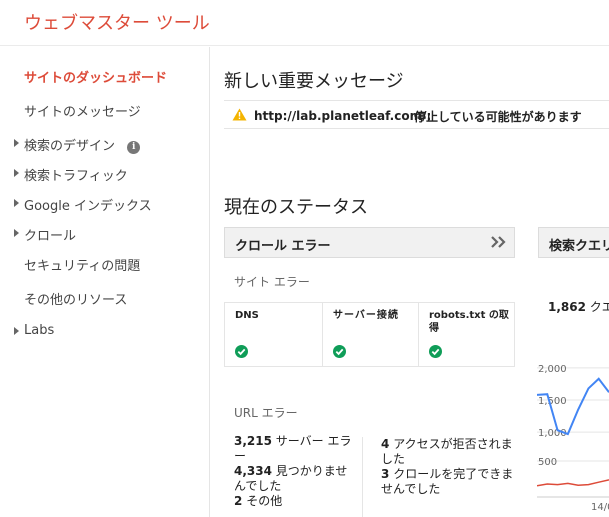 Image resolution: width=609 pixels, height=517 pixels. I want to click on top-bar: ウェブマスター ツール, so click(304, 23).